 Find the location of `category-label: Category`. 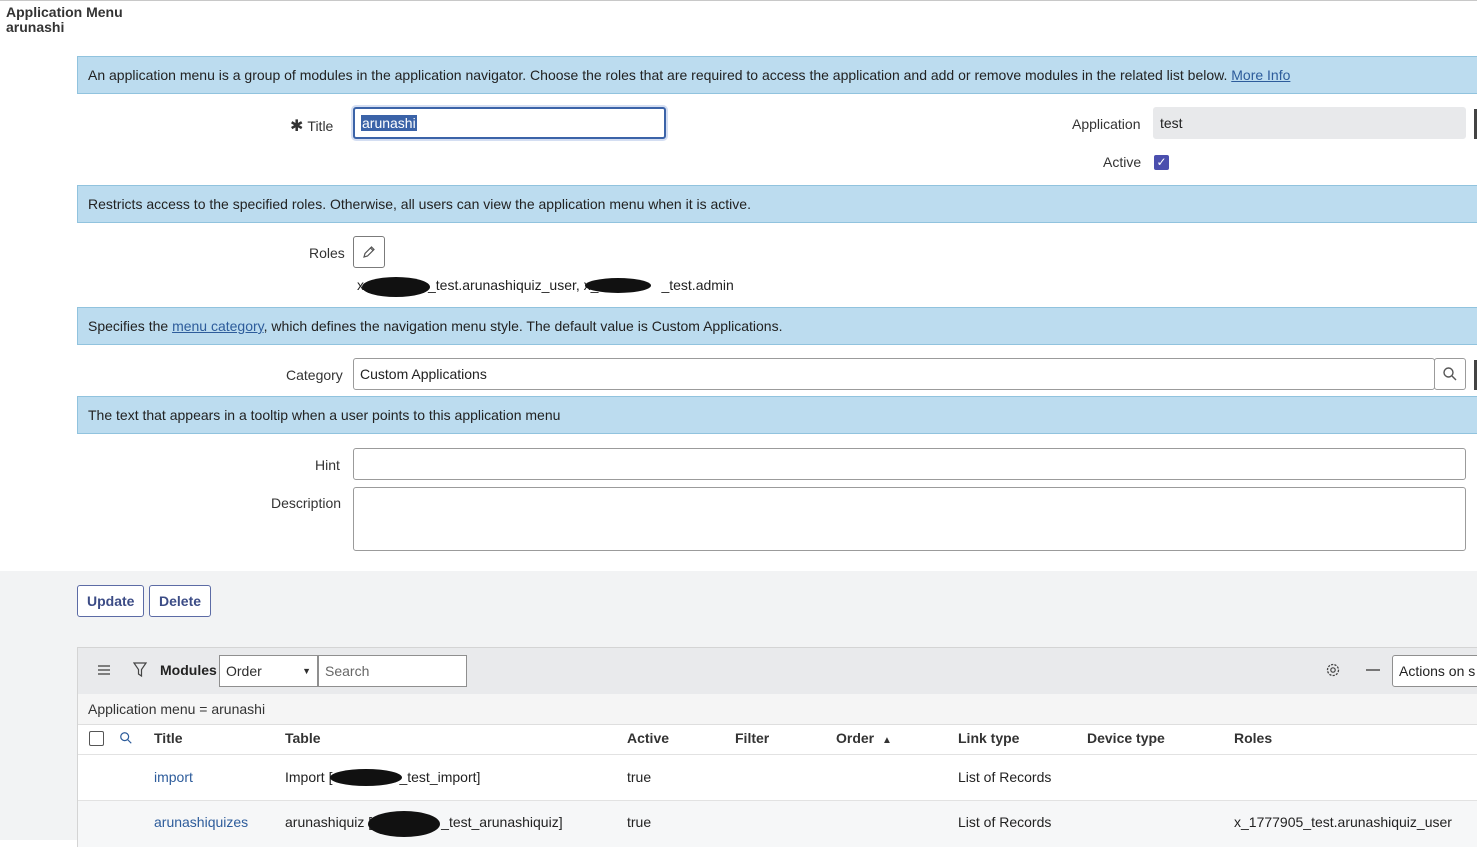

category-label: Category is located at coordinates (314, 375).